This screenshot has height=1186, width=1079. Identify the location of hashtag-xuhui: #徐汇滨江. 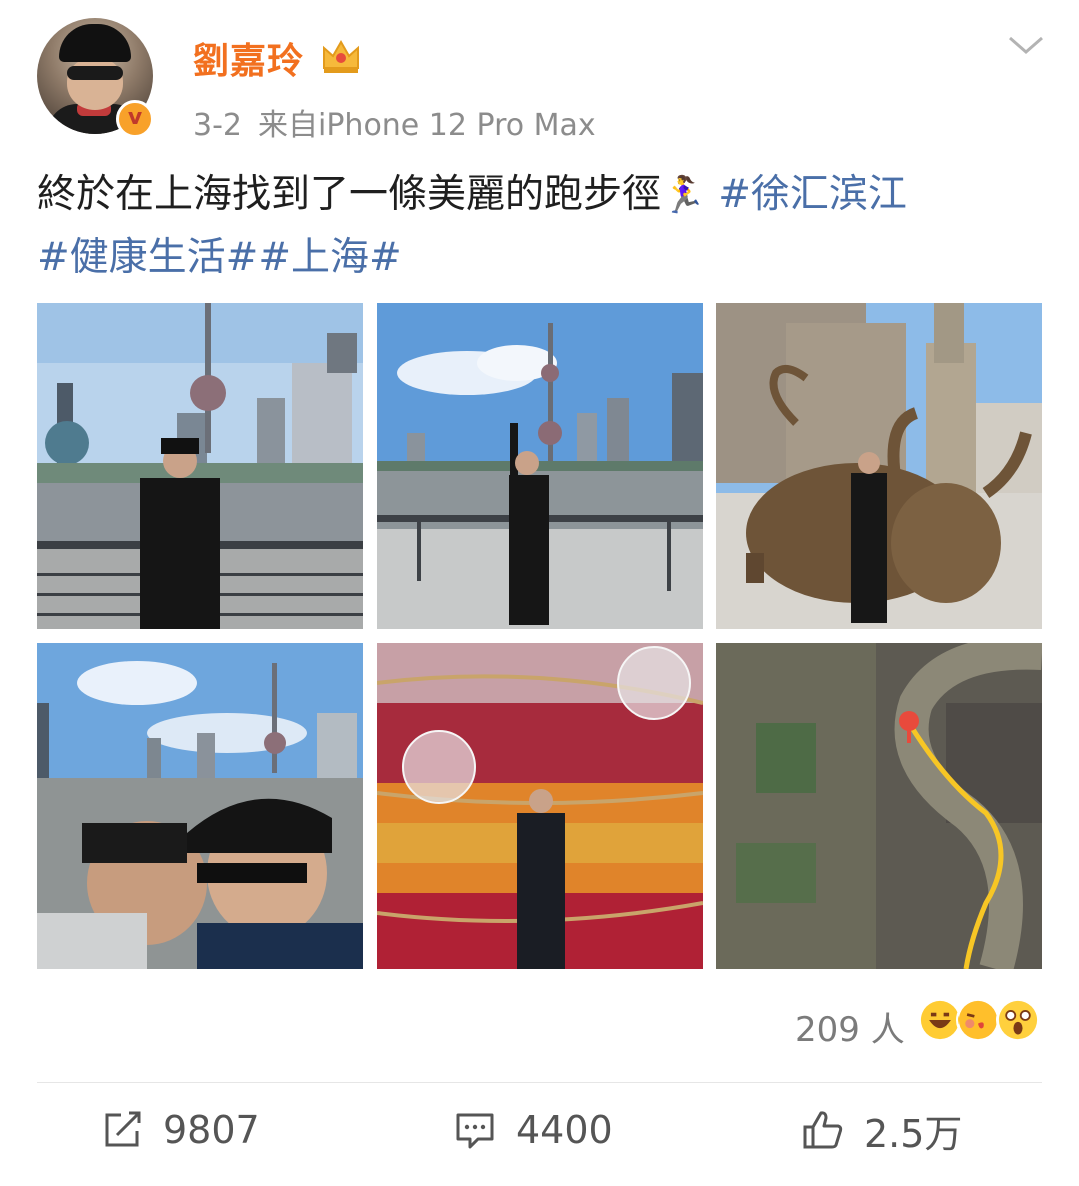
(812, 194).